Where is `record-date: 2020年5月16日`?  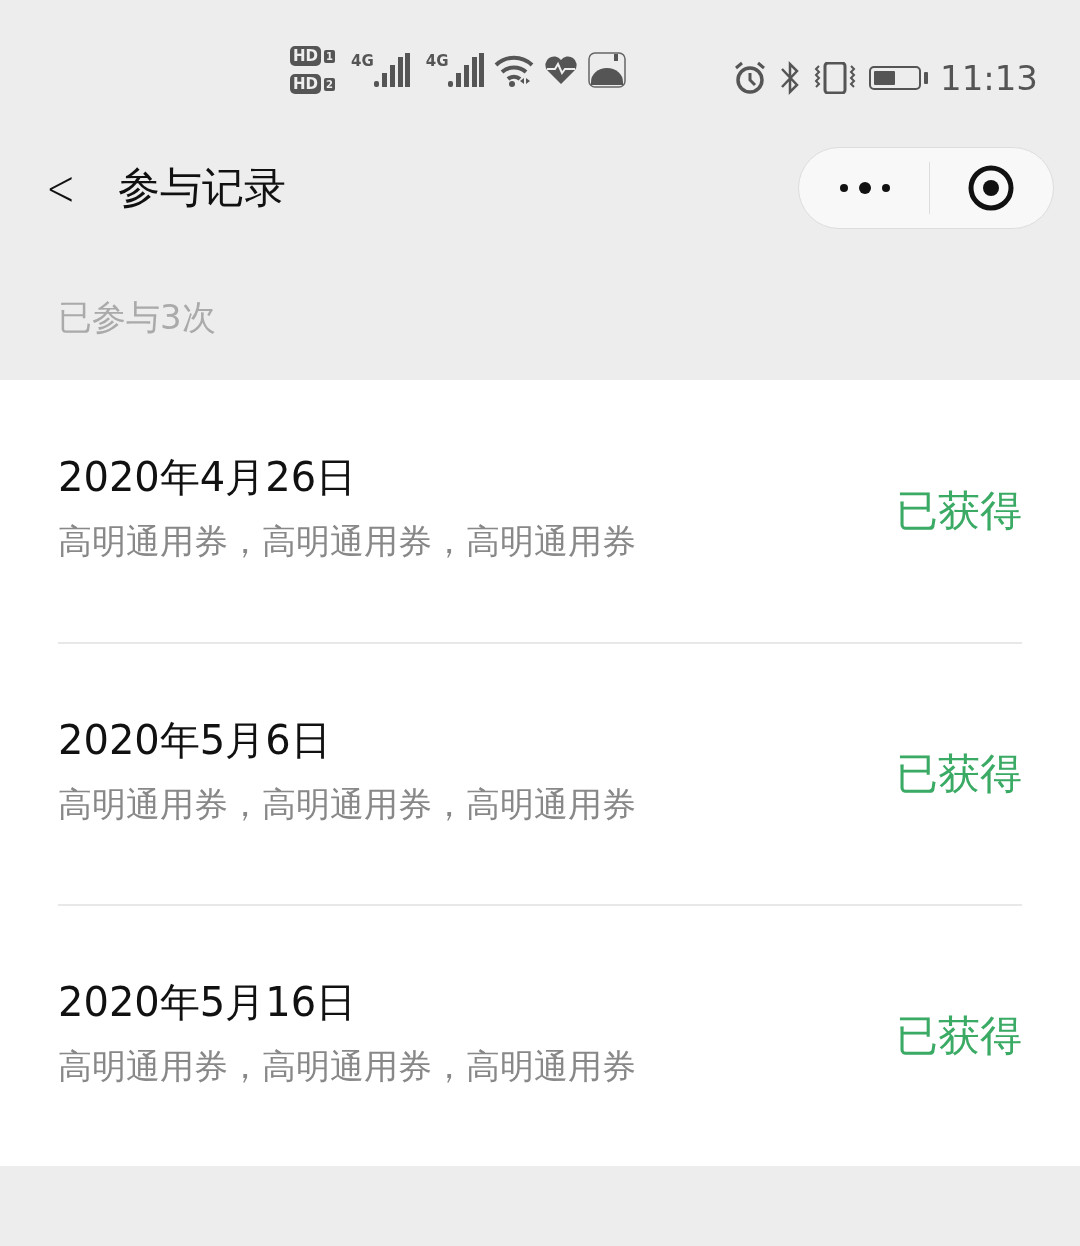 record-date: 2020年5月16日 is located at coordinates (208, 1002).